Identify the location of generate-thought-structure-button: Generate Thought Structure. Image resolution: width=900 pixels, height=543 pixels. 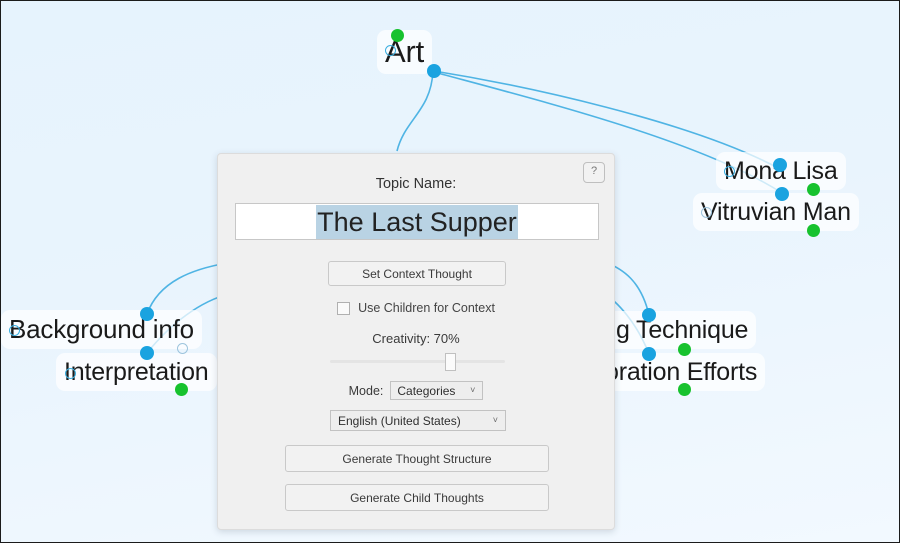
(417, 458).